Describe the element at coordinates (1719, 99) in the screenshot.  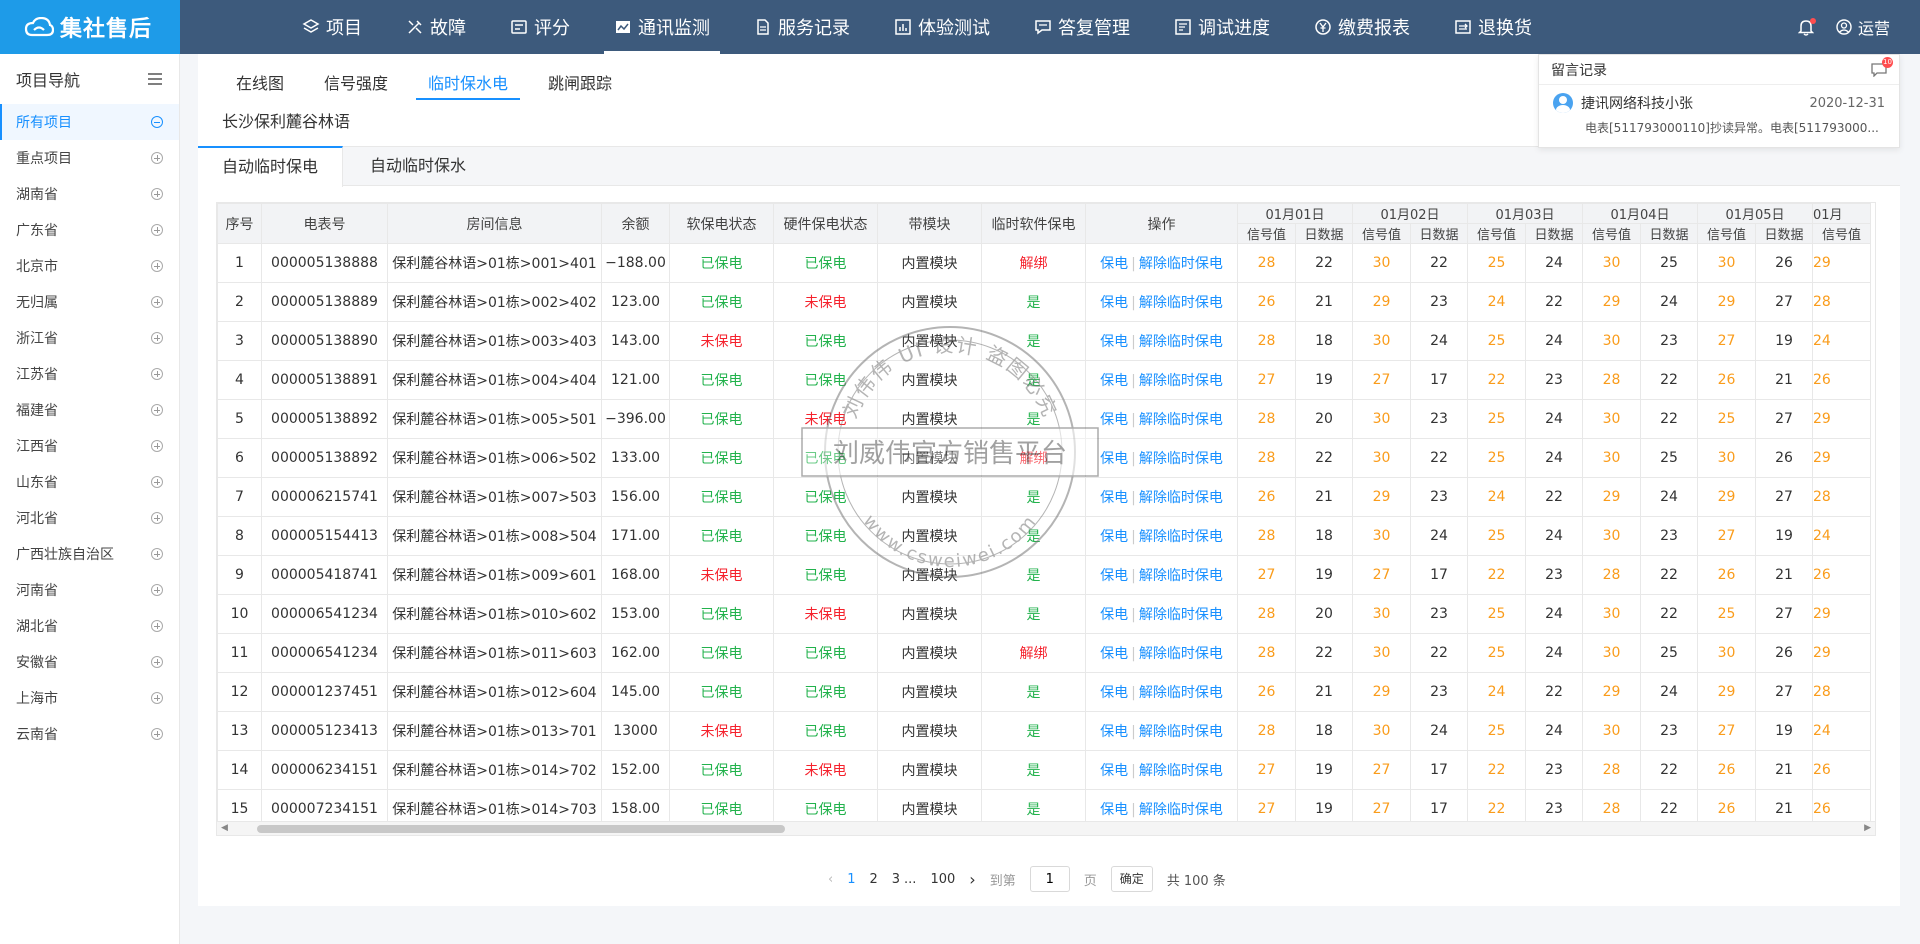
I see `message-item: 捷讯网络科技小张 2020-12-31` at that location.